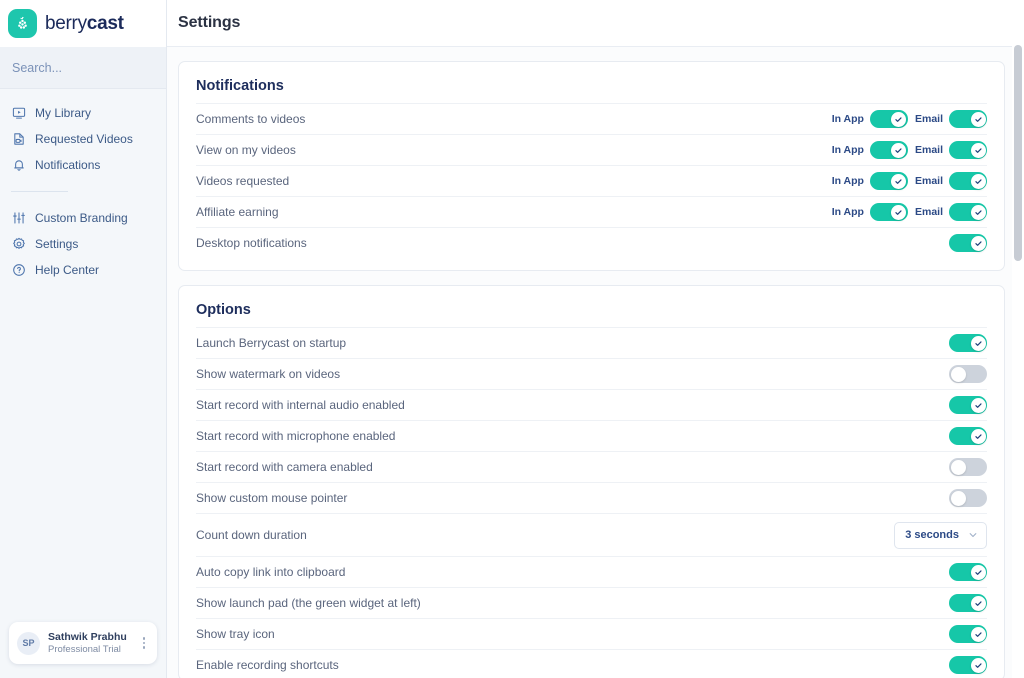 The image size is (1024, 678). I want to click on search-container, so click(83, 68).